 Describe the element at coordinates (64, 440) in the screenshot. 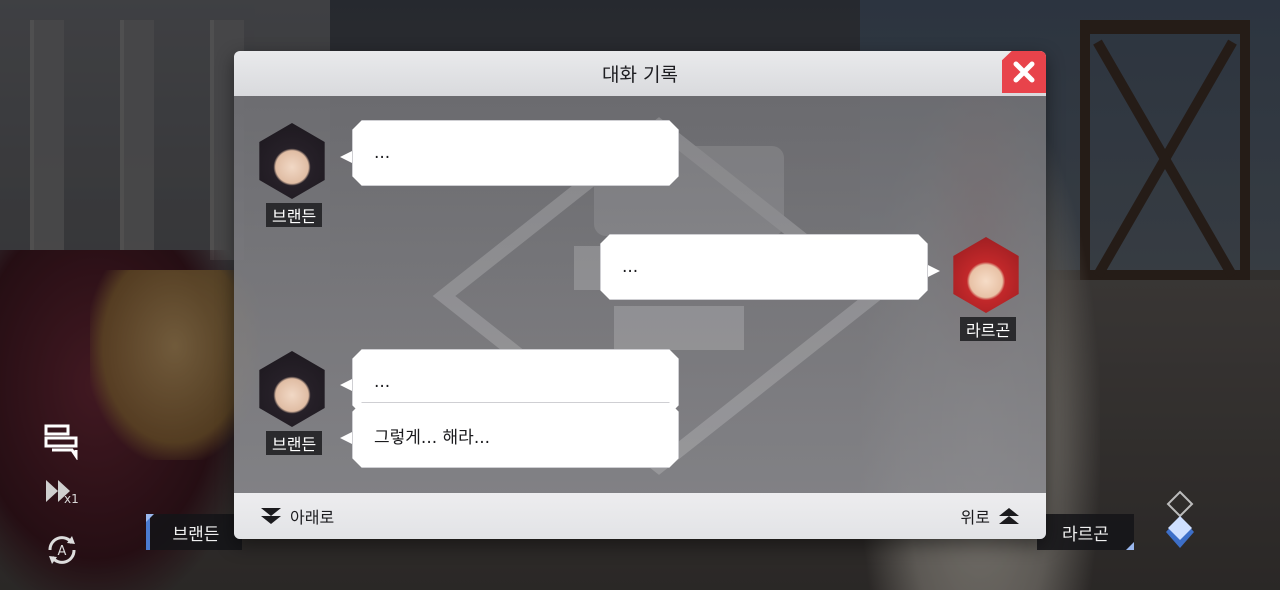

I see `chat-log-icon` at that location.